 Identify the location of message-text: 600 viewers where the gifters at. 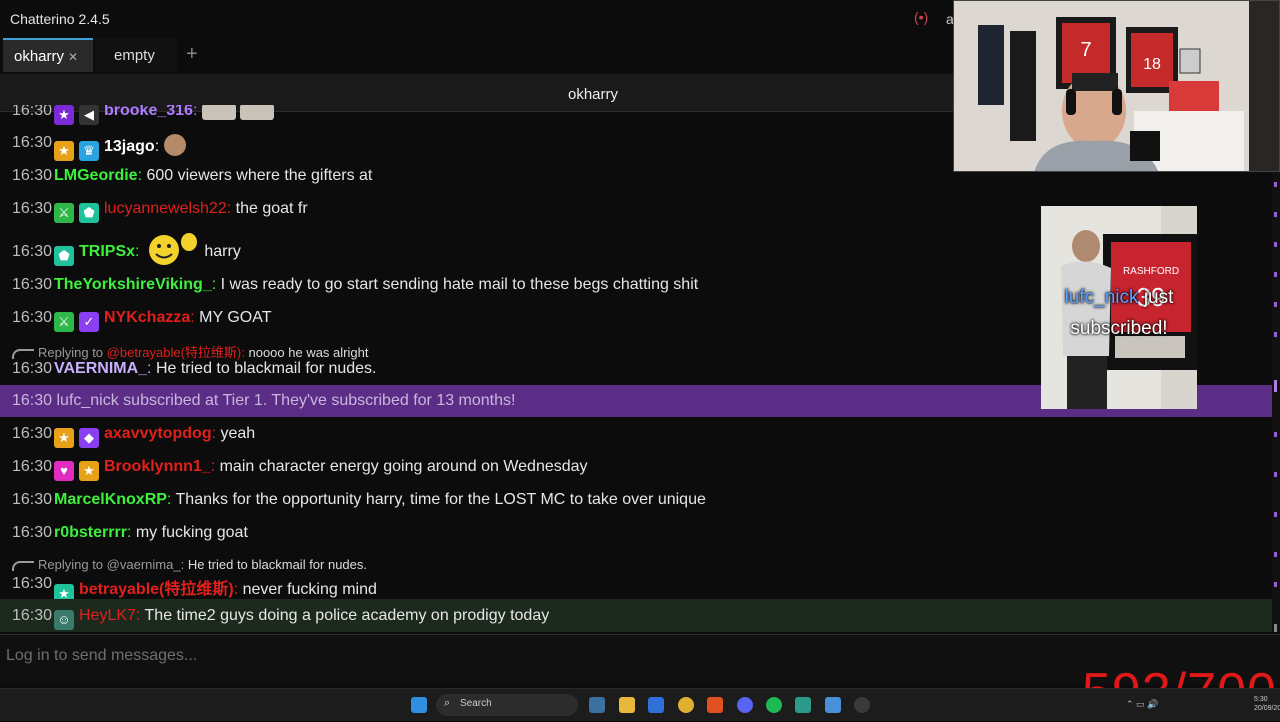
(259, 175).